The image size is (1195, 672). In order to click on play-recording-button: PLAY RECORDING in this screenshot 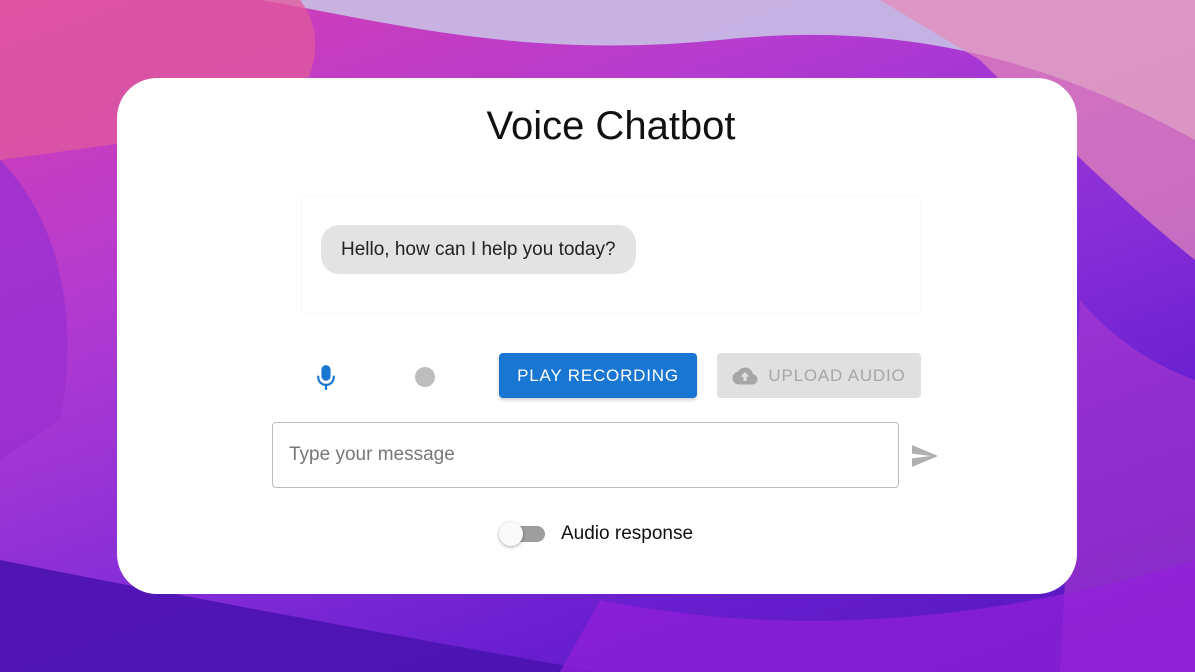, I will do `click(598, 375)`.